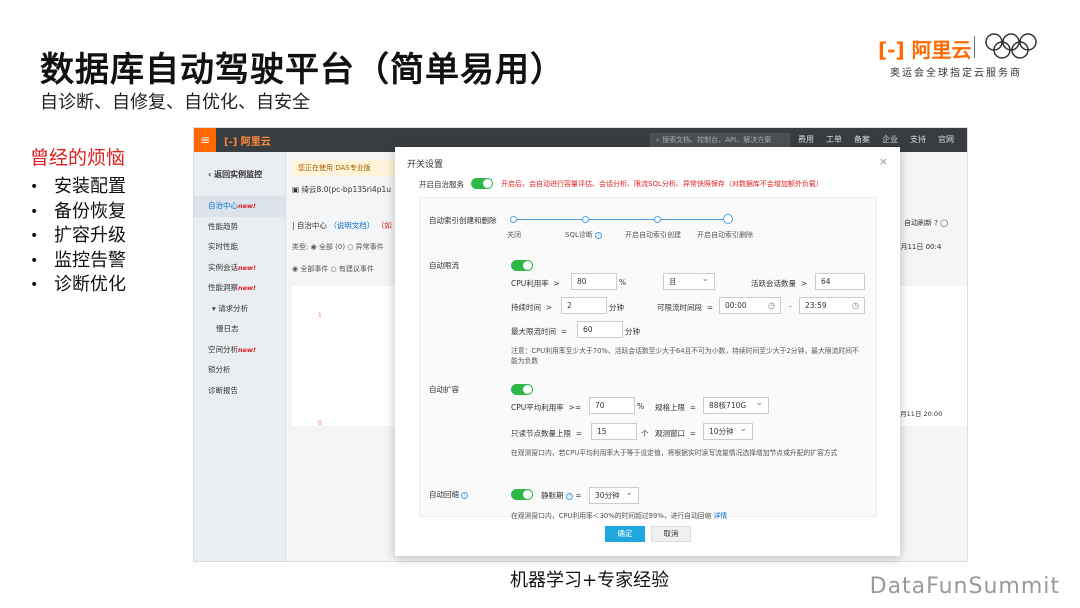 This screenshot has height=608, width=1080. I want to click on sidebar-item-autonomy: 自治中心new!, so click(240, 206).